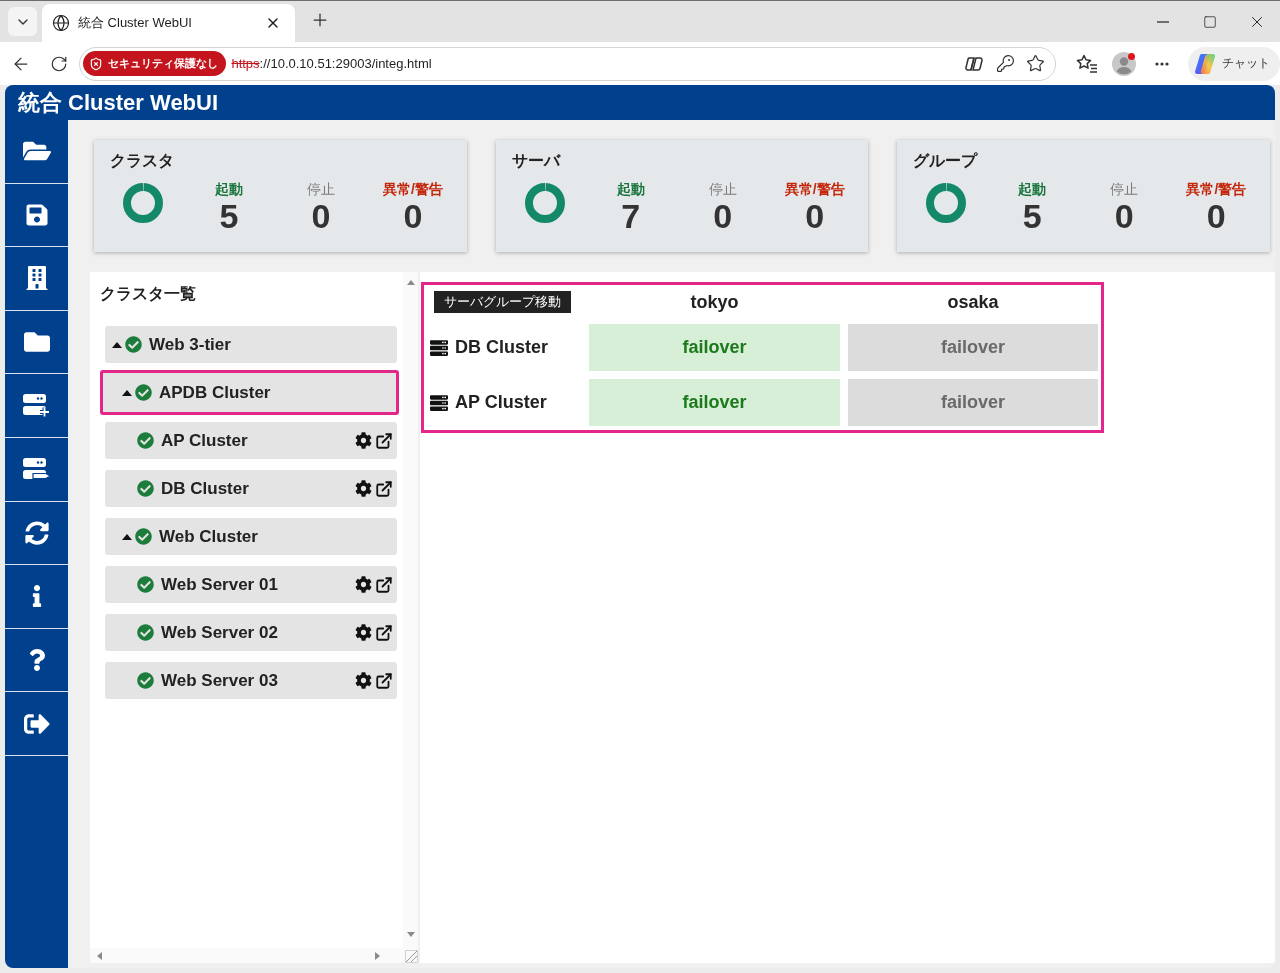  I want to click on card-title: クラスタ, so click(142, 161).